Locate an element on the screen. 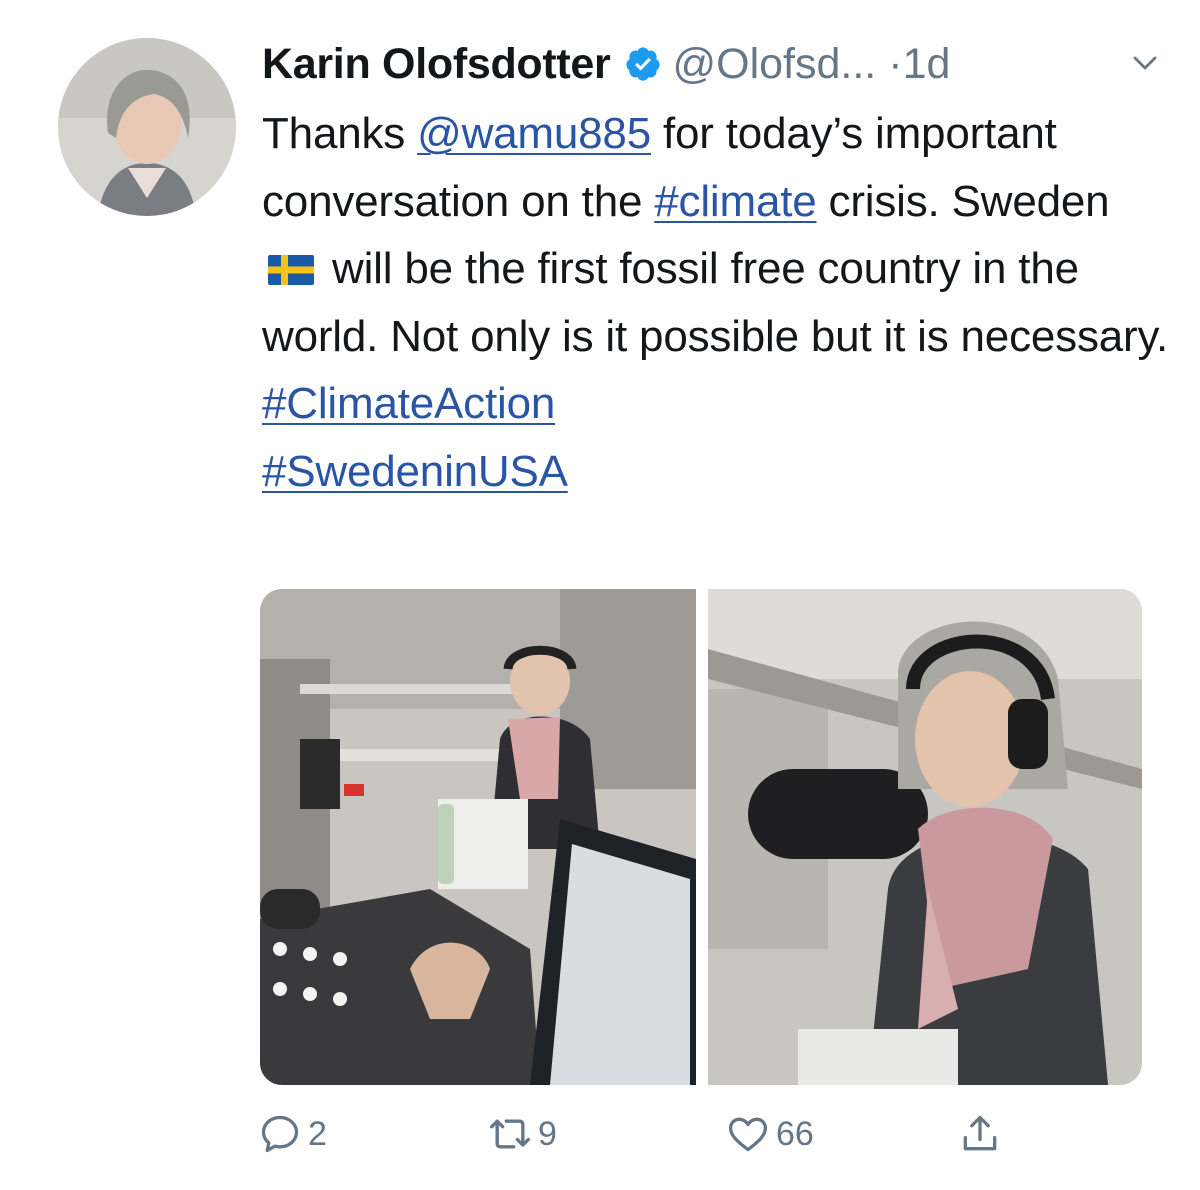  reply-button: 2 is located at coordinates (292, 1134).